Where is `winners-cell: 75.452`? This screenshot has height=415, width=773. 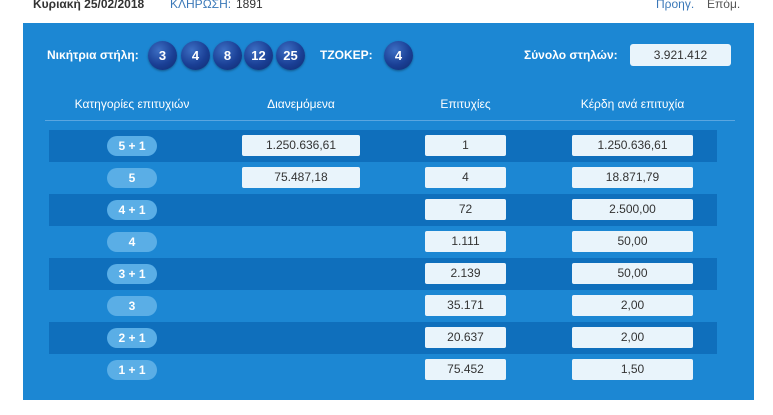
winners-cell: 75.452 is located at coordinates (465, 369).